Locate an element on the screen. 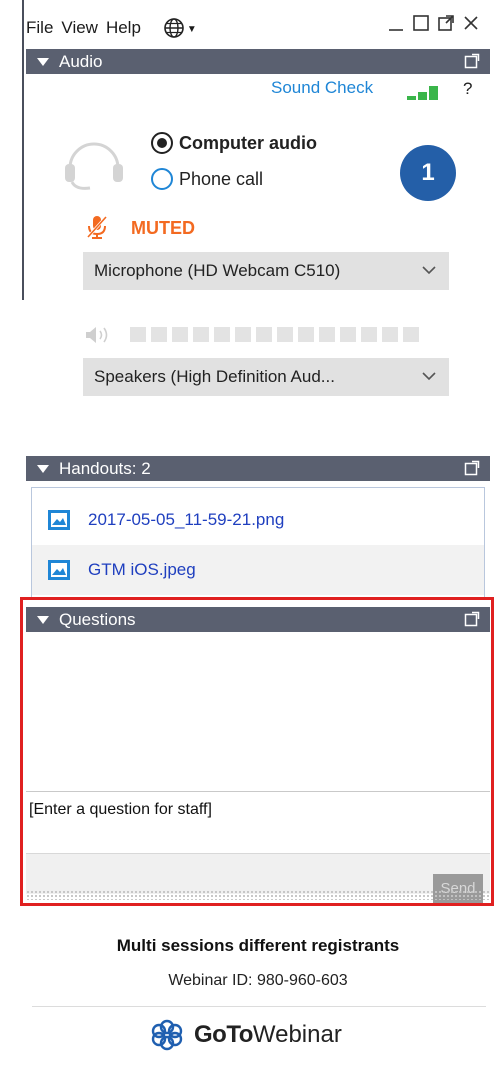 The height and width of the screenshot is (1071, 496). handouts-list: 2017-05-05_11-59-21.png GTM iOS.jpeg is located at coordinates (258, 543).